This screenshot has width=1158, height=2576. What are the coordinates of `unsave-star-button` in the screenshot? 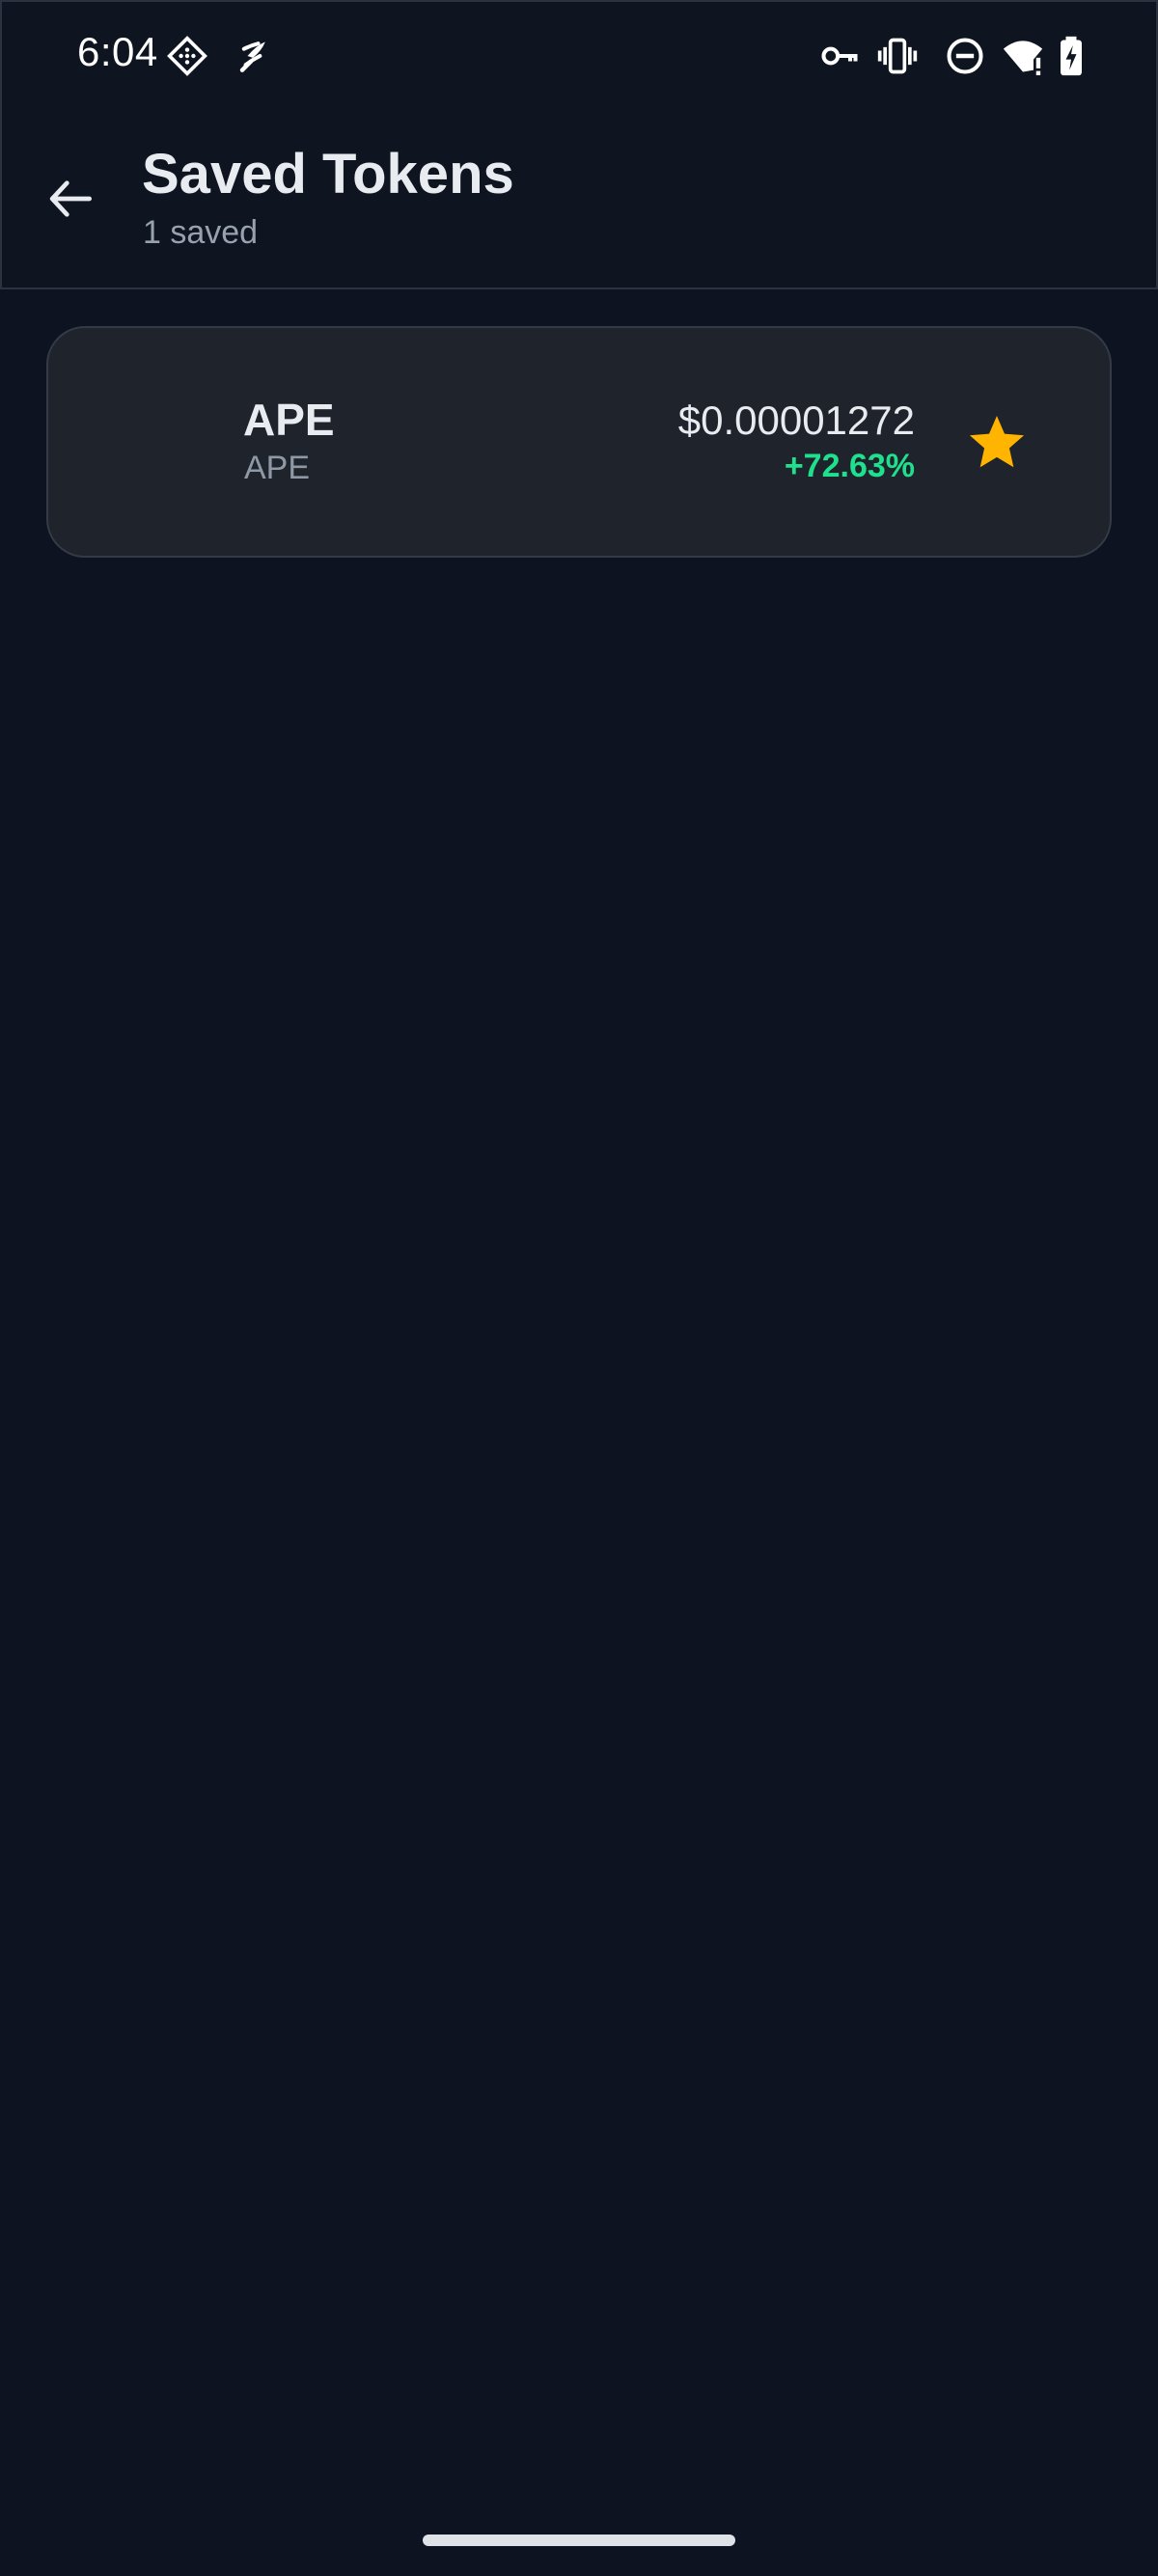 It's located at (997, 443).